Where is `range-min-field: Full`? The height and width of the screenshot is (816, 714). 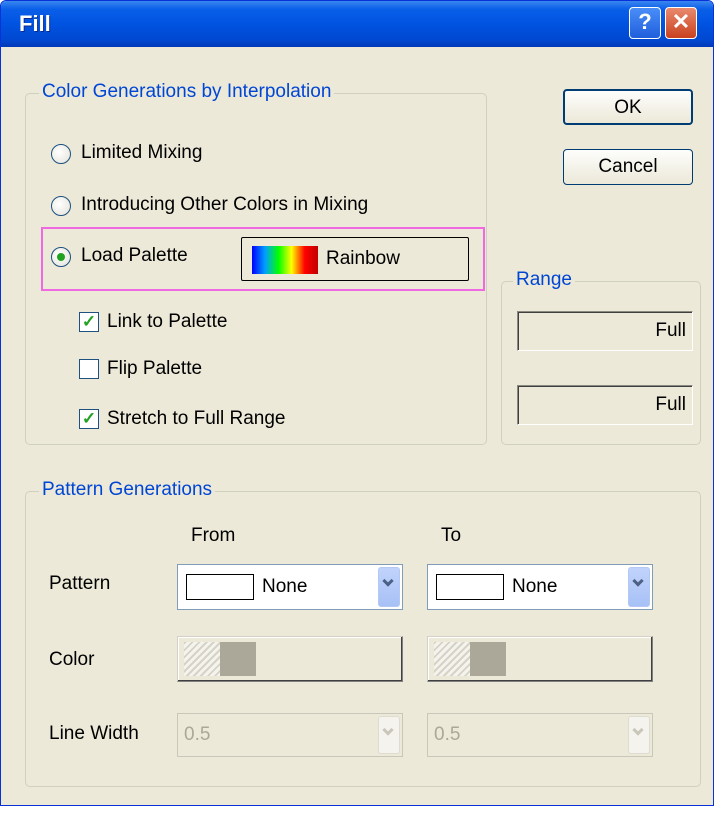
range-min-field: Full is located at coordinates (605, 331).